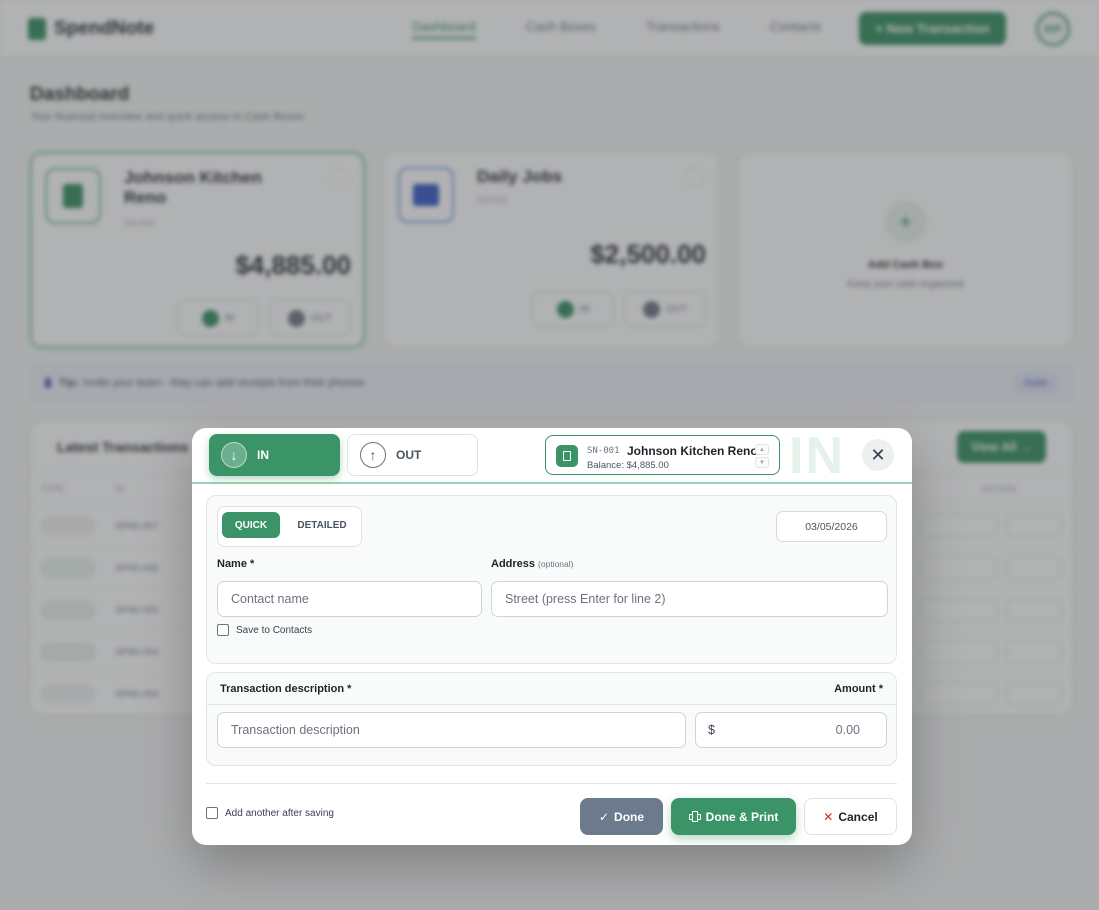 This screenshot has width=1099, height=910. I want to click on mode-quick-tab: QUICK, so click(251, 525).